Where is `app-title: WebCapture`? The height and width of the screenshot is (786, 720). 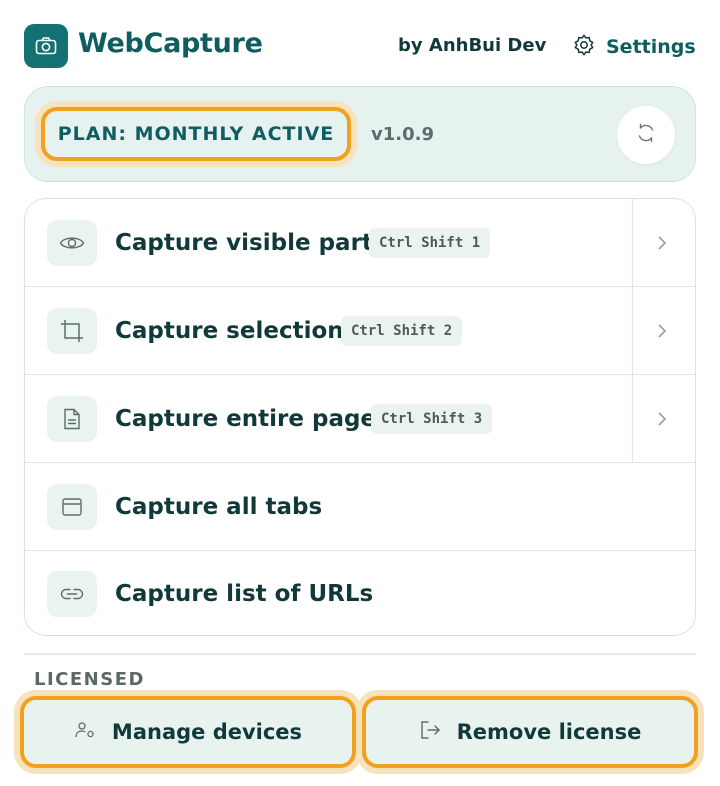
app-title: WebCapture is located at coordinates (170, 43).